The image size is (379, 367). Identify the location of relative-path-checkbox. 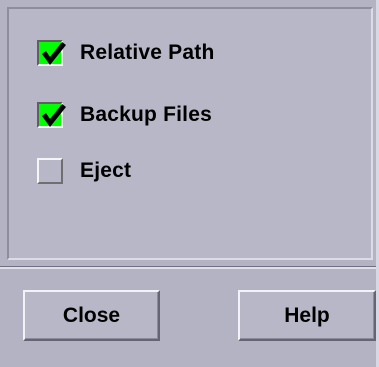
(51, 53).